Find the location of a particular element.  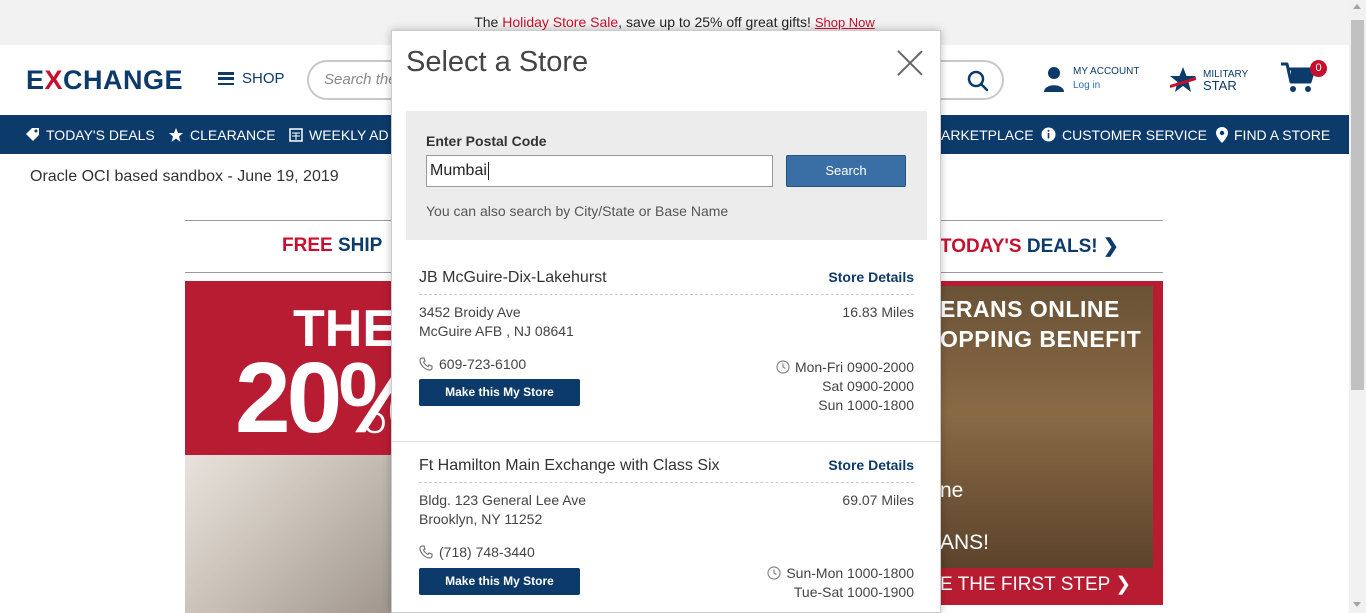

page-scrollbar is located at coordinates (1357, 306).